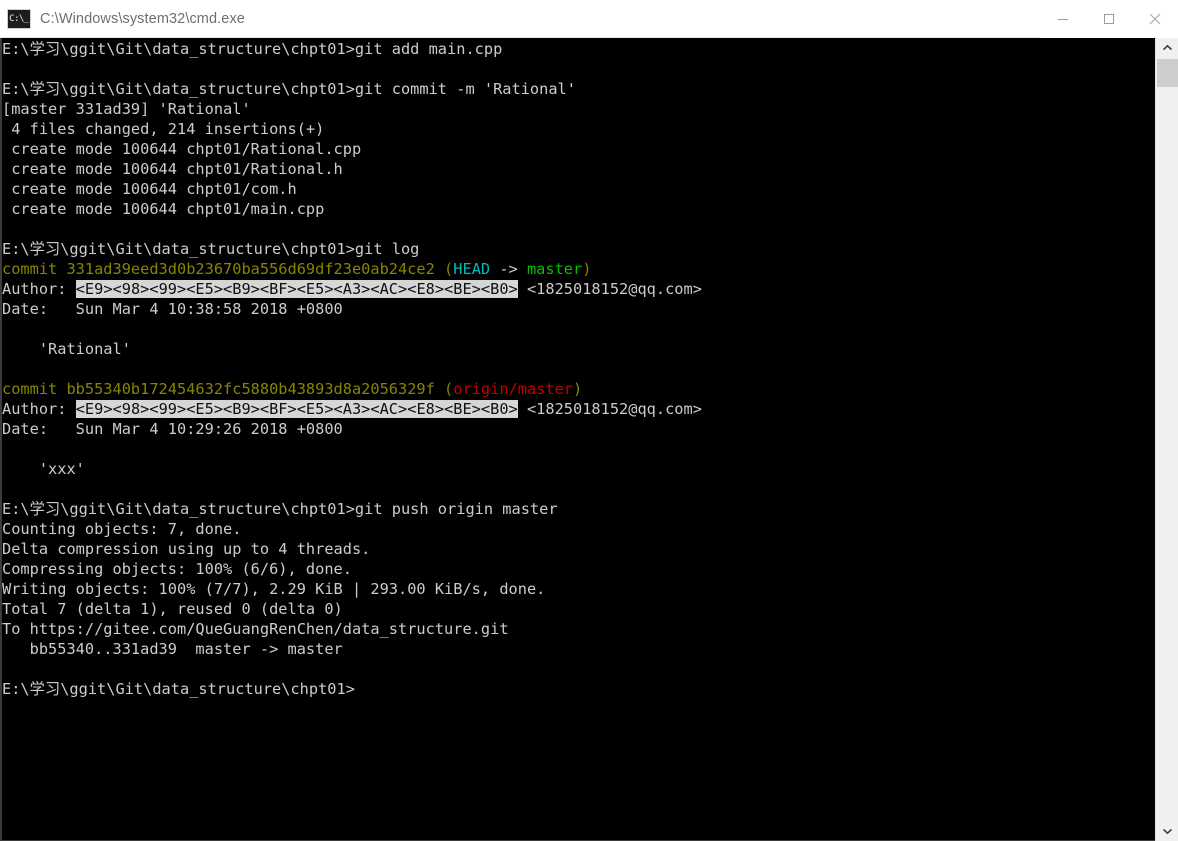  What do you see at coordinates (182, 149) in the screenshot?
I see `terminal-text-segment: create mode 100644 chpt01/Rational.cpp` at bounding box center [182, 149].